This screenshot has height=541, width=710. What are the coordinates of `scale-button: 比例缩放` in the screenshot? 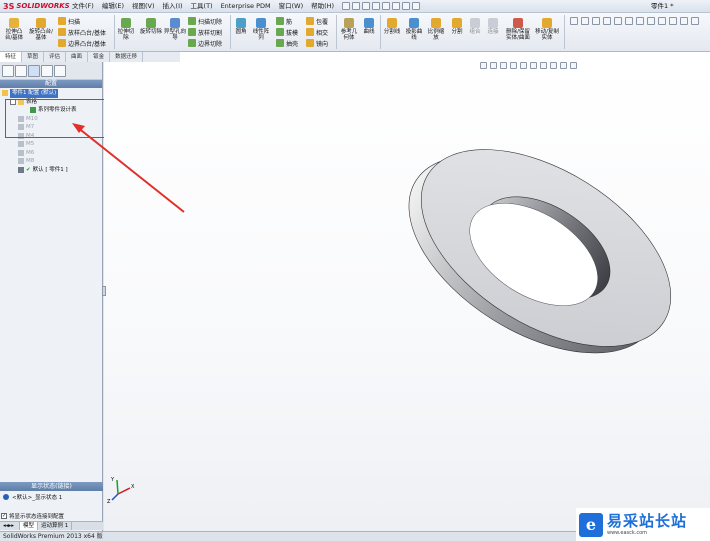 It's located at (436, 29).